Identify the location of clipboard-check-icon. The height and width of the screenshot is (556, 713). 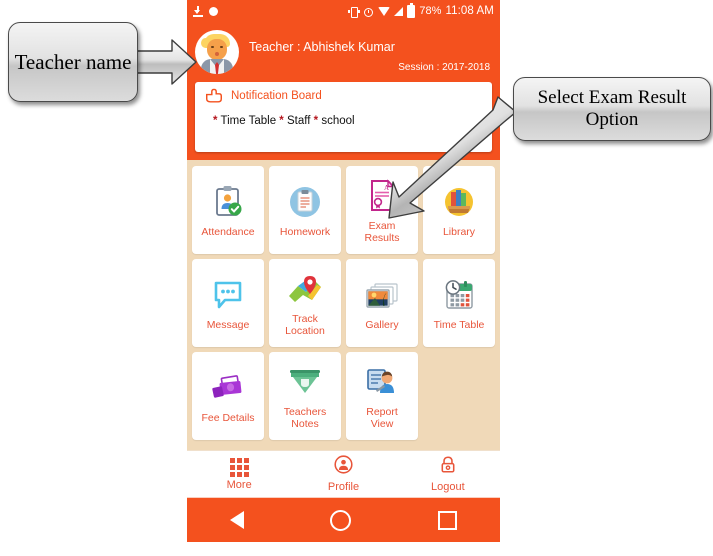
(228, 202).